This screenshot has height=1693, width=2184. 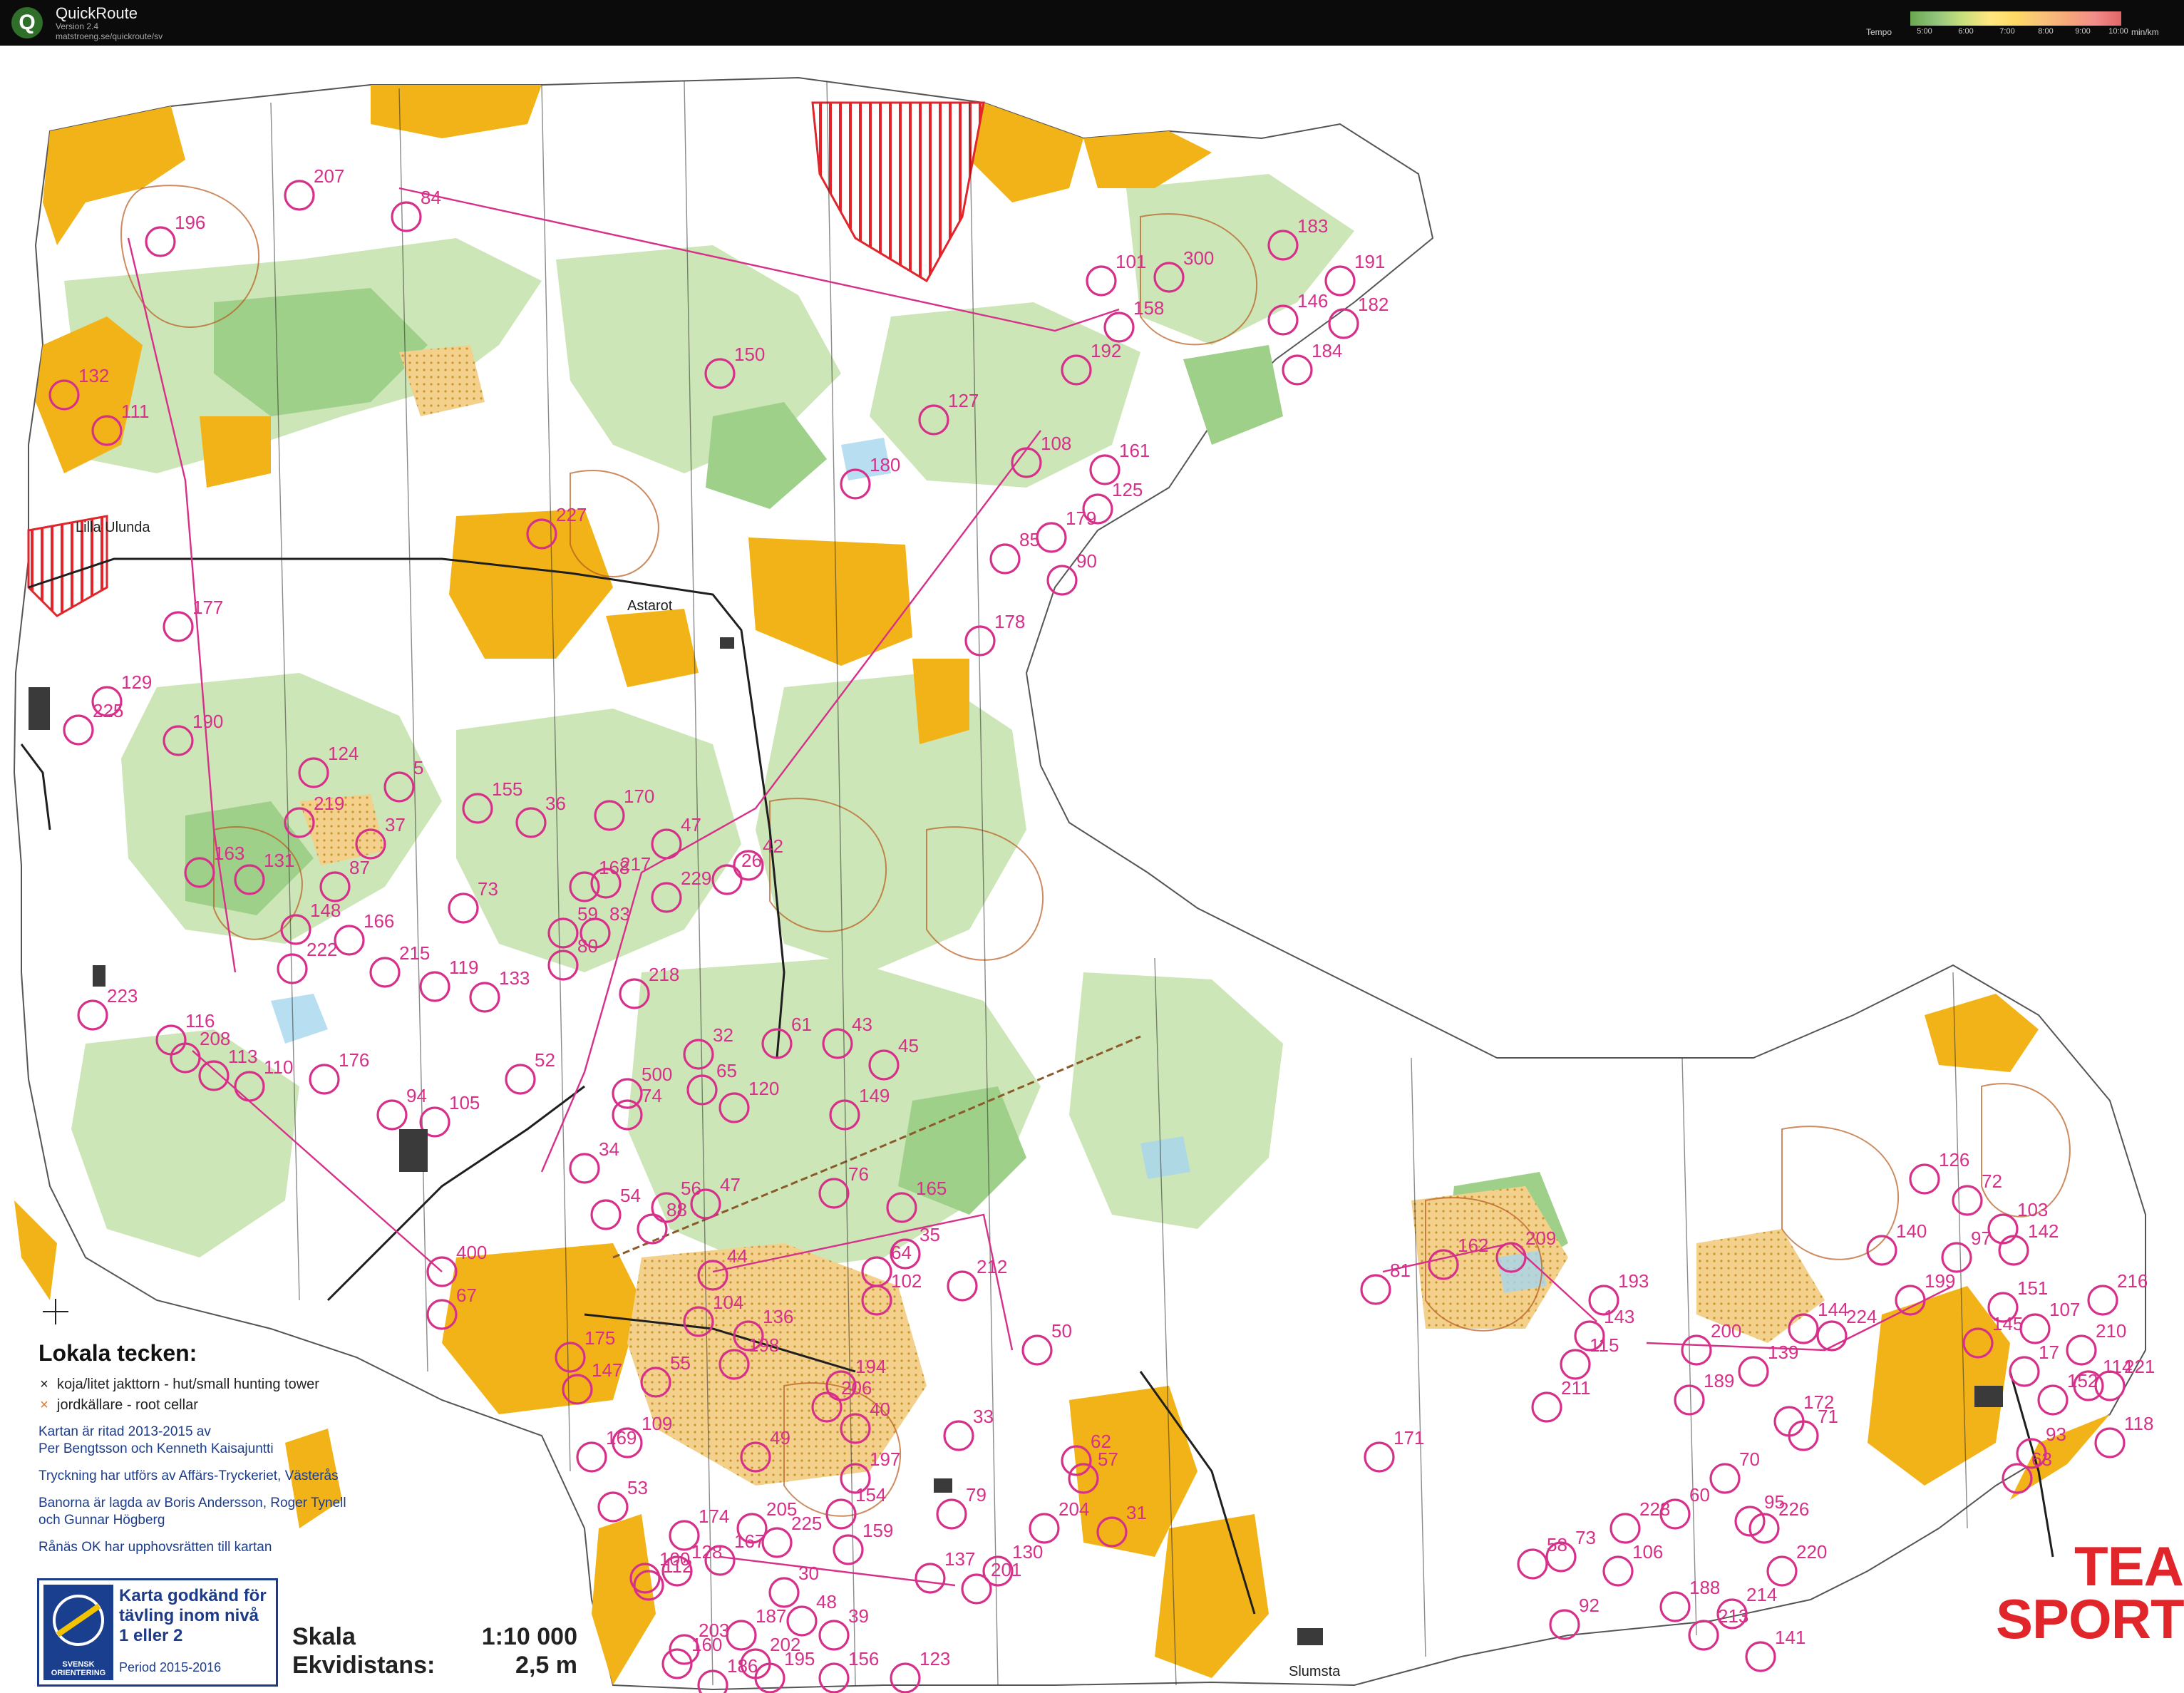 I want to click on control-number: 88, so click(x=676, y=1209).